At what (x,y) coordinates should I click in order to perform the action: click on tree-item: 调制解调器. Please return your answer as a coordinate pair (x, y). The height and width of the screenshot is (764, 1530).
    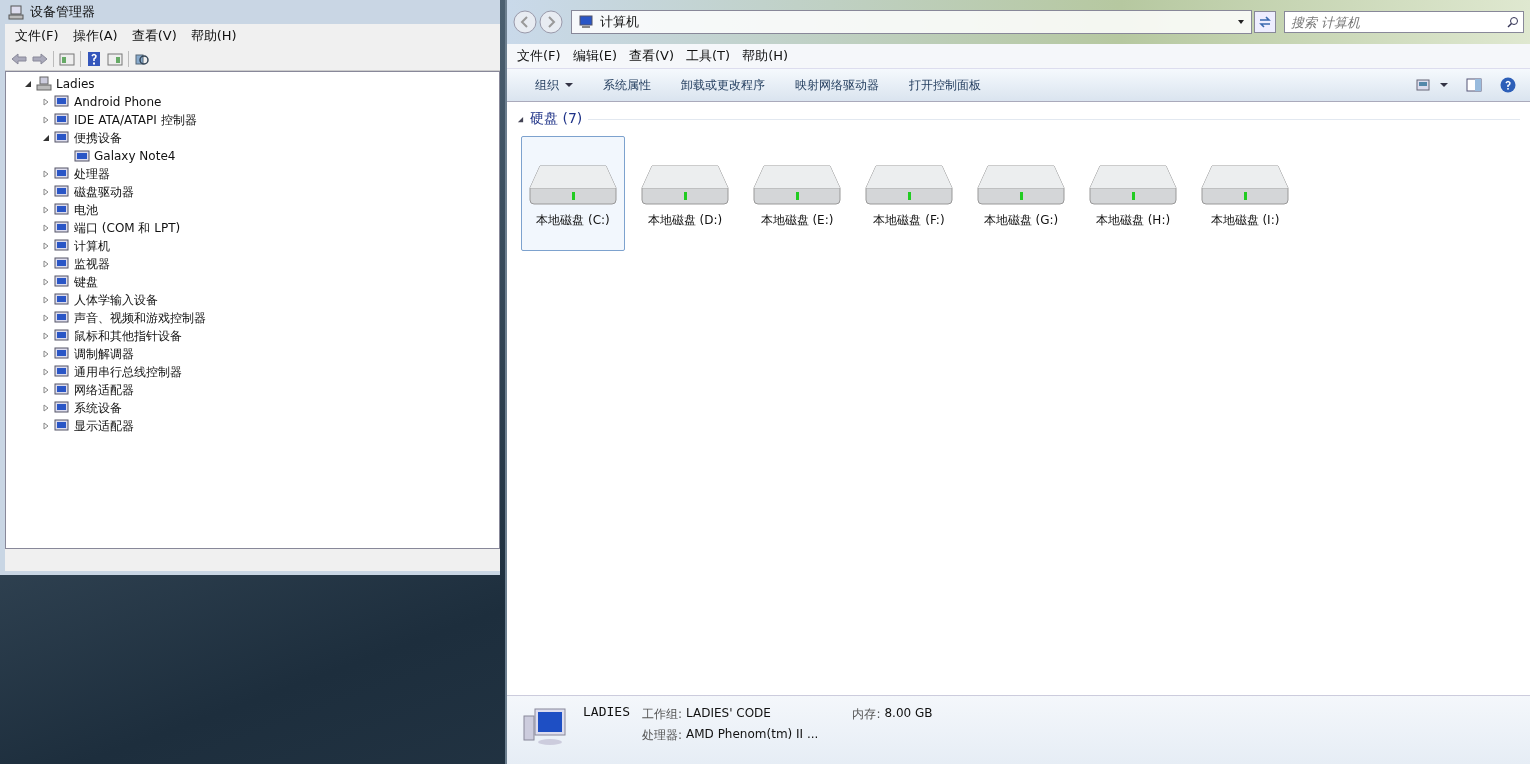
    Looking at the image, I should click on (104, 354).